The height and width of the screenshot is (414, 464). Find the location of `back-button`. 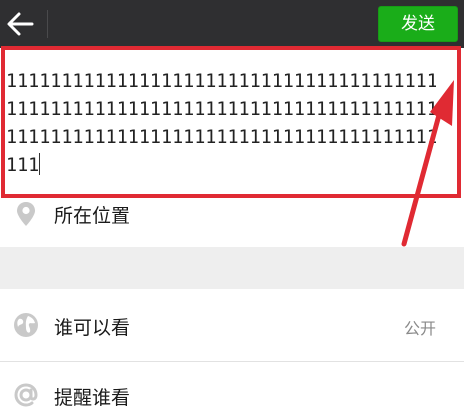

back-button is located at coordinates (22, 24).